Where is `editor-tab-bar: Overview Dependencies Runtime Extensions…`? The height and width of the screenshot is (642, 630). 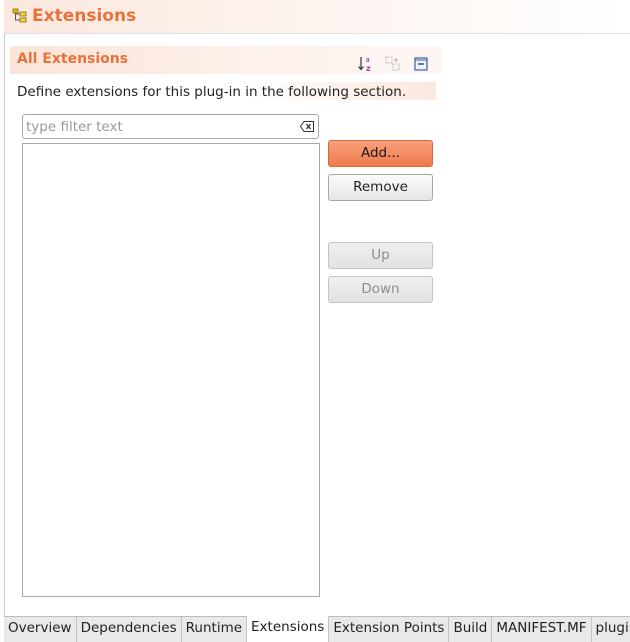 editor-tab-bar: Overview Dependencies Runtime Extensions… is located at coordinates (317, 629).